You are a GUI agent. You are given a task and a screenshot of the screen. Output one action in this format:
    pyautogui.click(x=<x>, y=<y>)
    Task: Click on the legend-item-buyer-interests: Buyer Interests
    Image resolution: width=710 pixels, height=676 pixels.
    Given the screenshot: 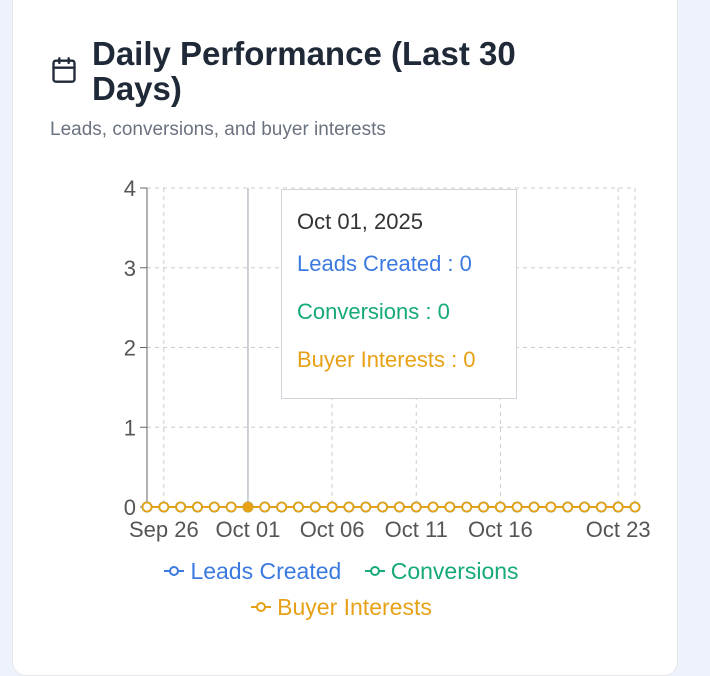 What is the action you would take?
    pyautogui.click(x=341, y=607)
    